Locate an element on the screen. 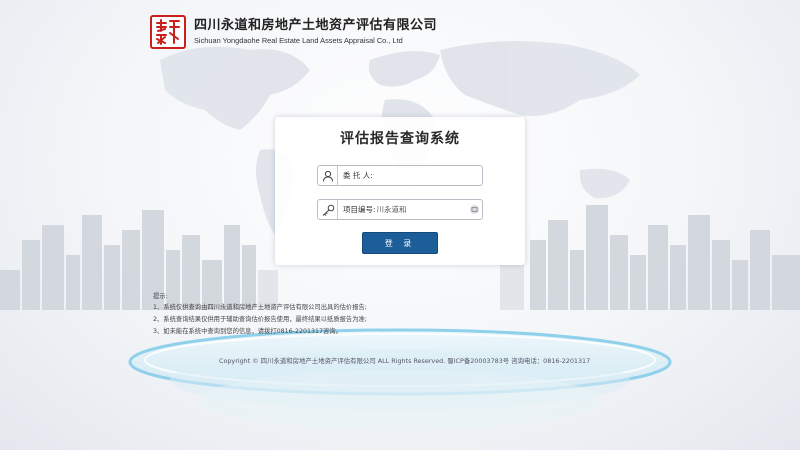 The height and width of the screenshot is (450, 800). login-button: 登 录 is located at coordinates (400, 243).